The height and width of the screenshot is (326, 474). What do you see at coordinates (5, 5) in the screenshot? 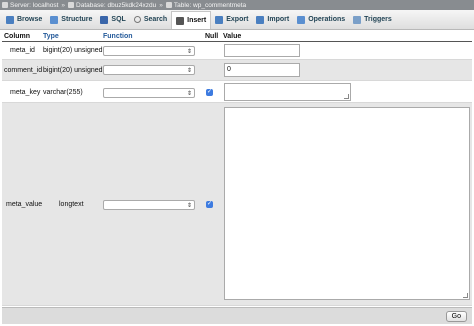
I see `server-icon` at bounding box center [5, 5].